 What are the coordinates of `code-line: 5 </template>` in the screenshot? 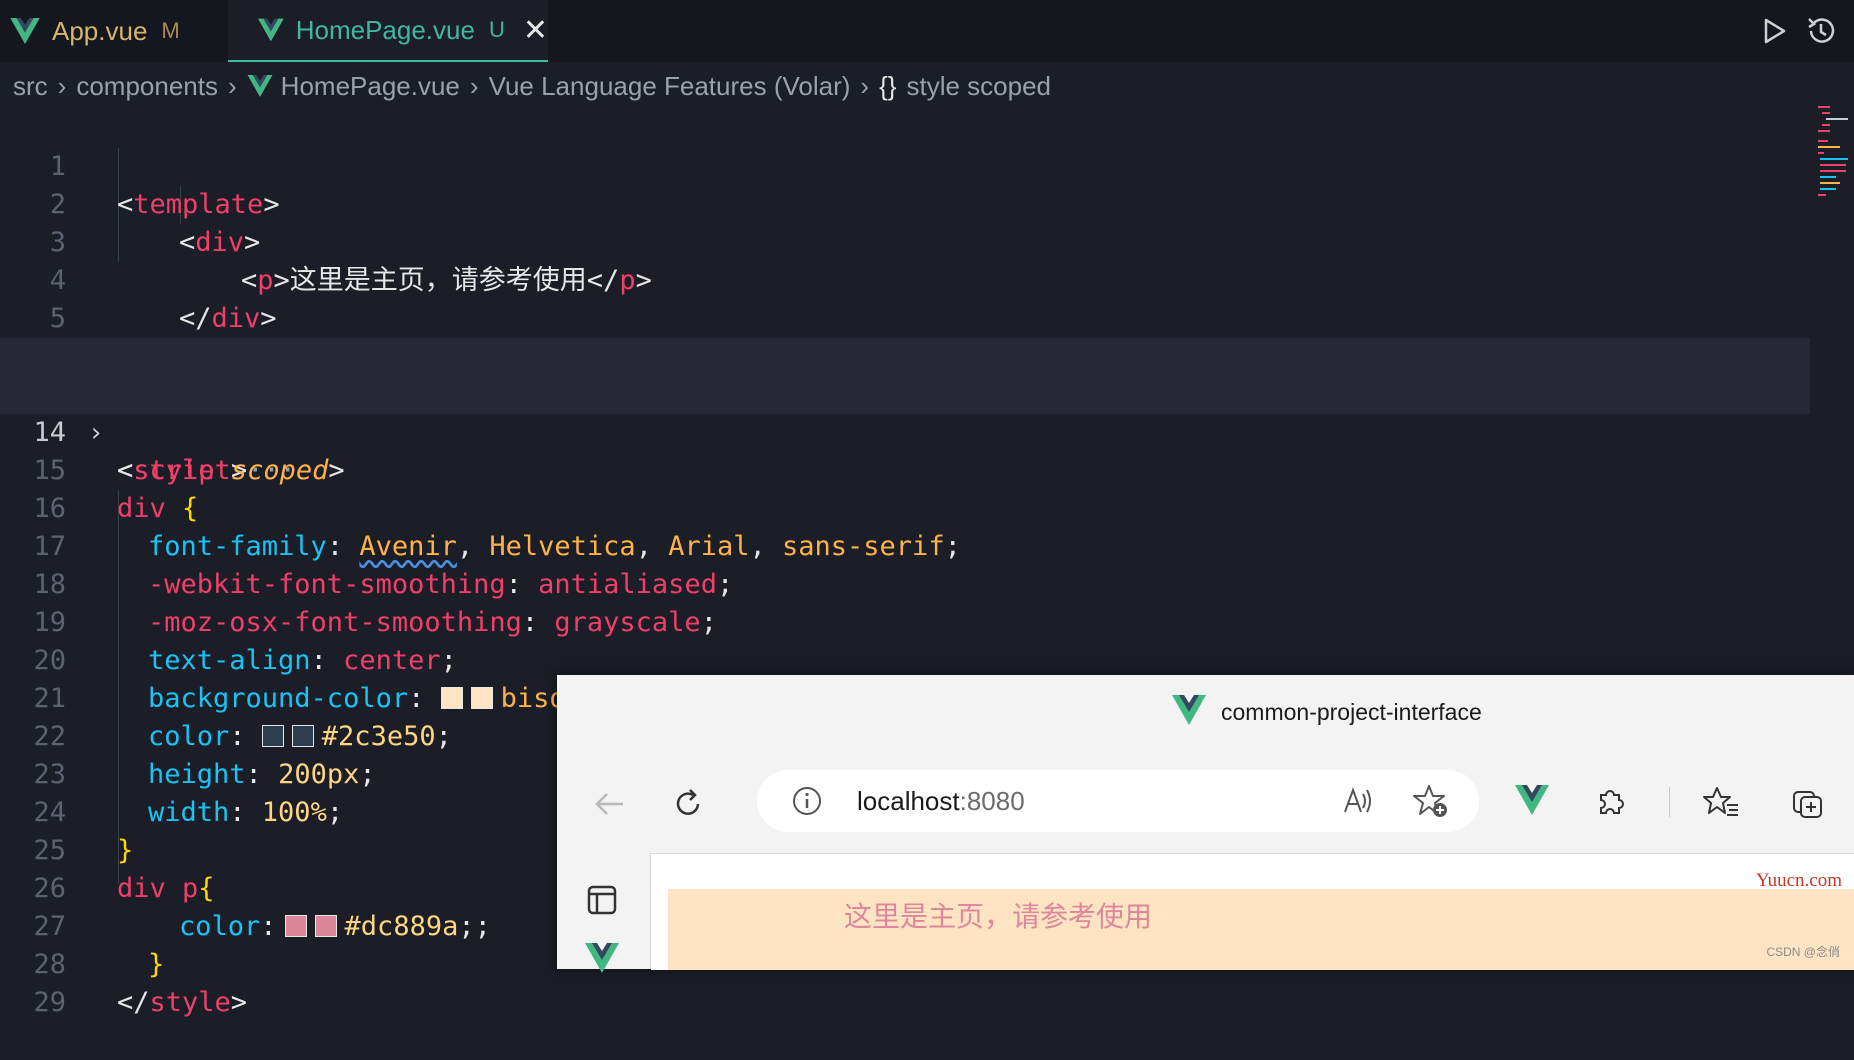 It's located at (905, 317).